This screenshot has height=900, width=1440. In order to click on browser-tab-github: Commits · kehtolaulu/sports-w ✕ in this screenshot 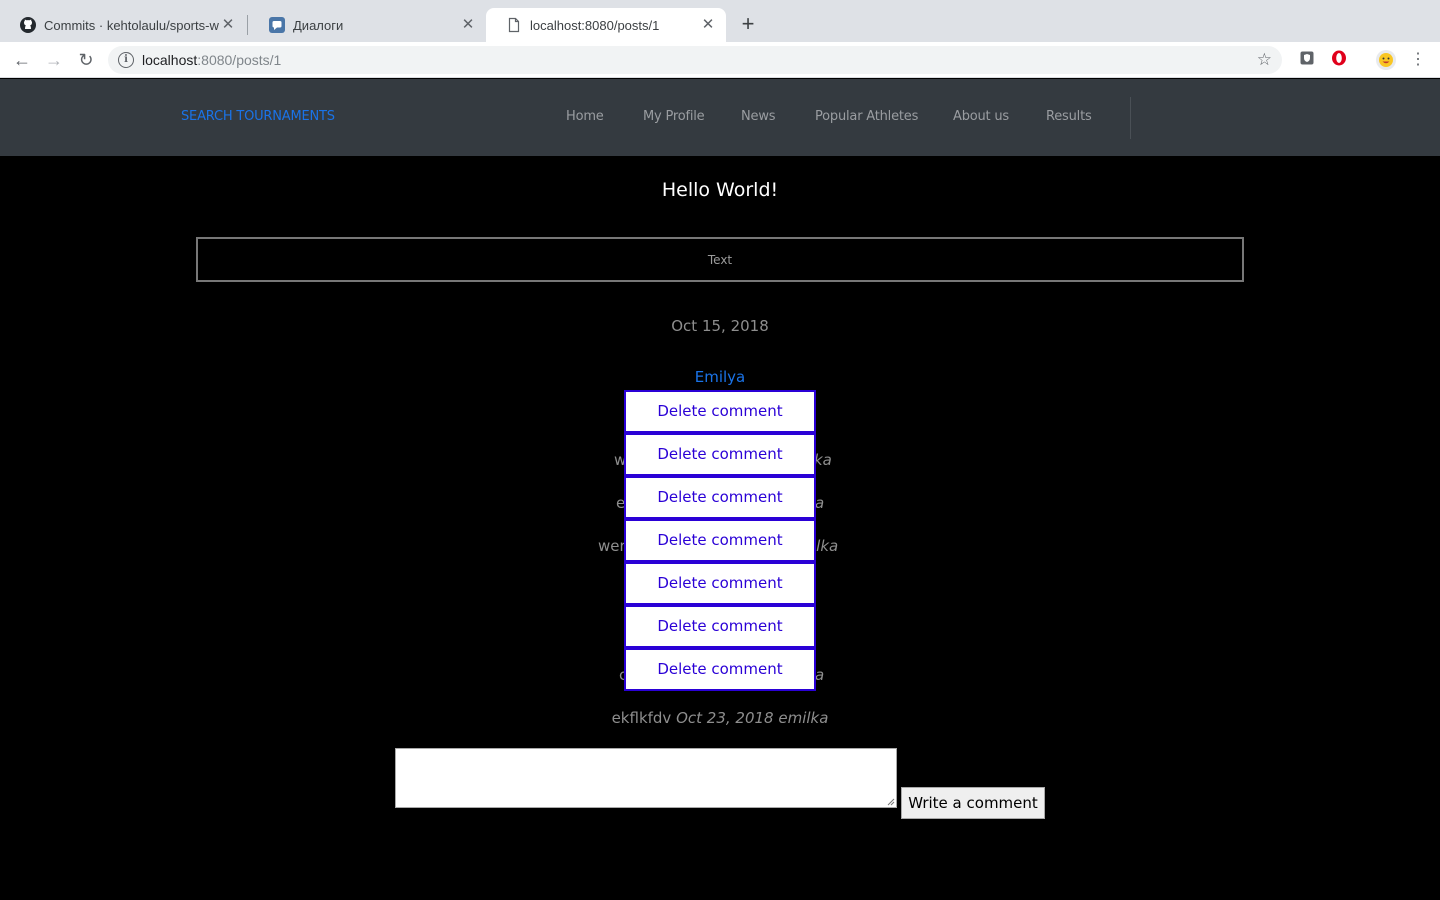, I will do `click(123, 25)`.